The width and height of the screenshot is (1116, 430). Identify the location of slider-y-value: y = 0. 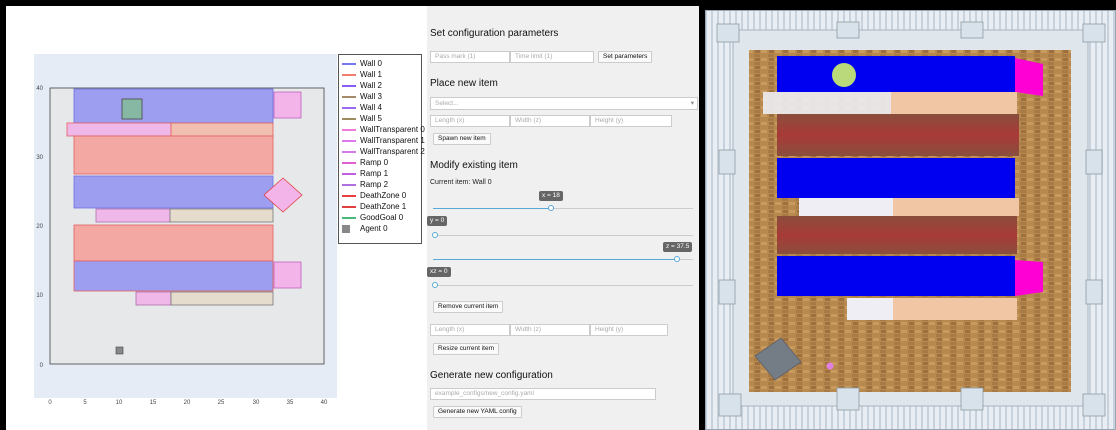
(437, 221).